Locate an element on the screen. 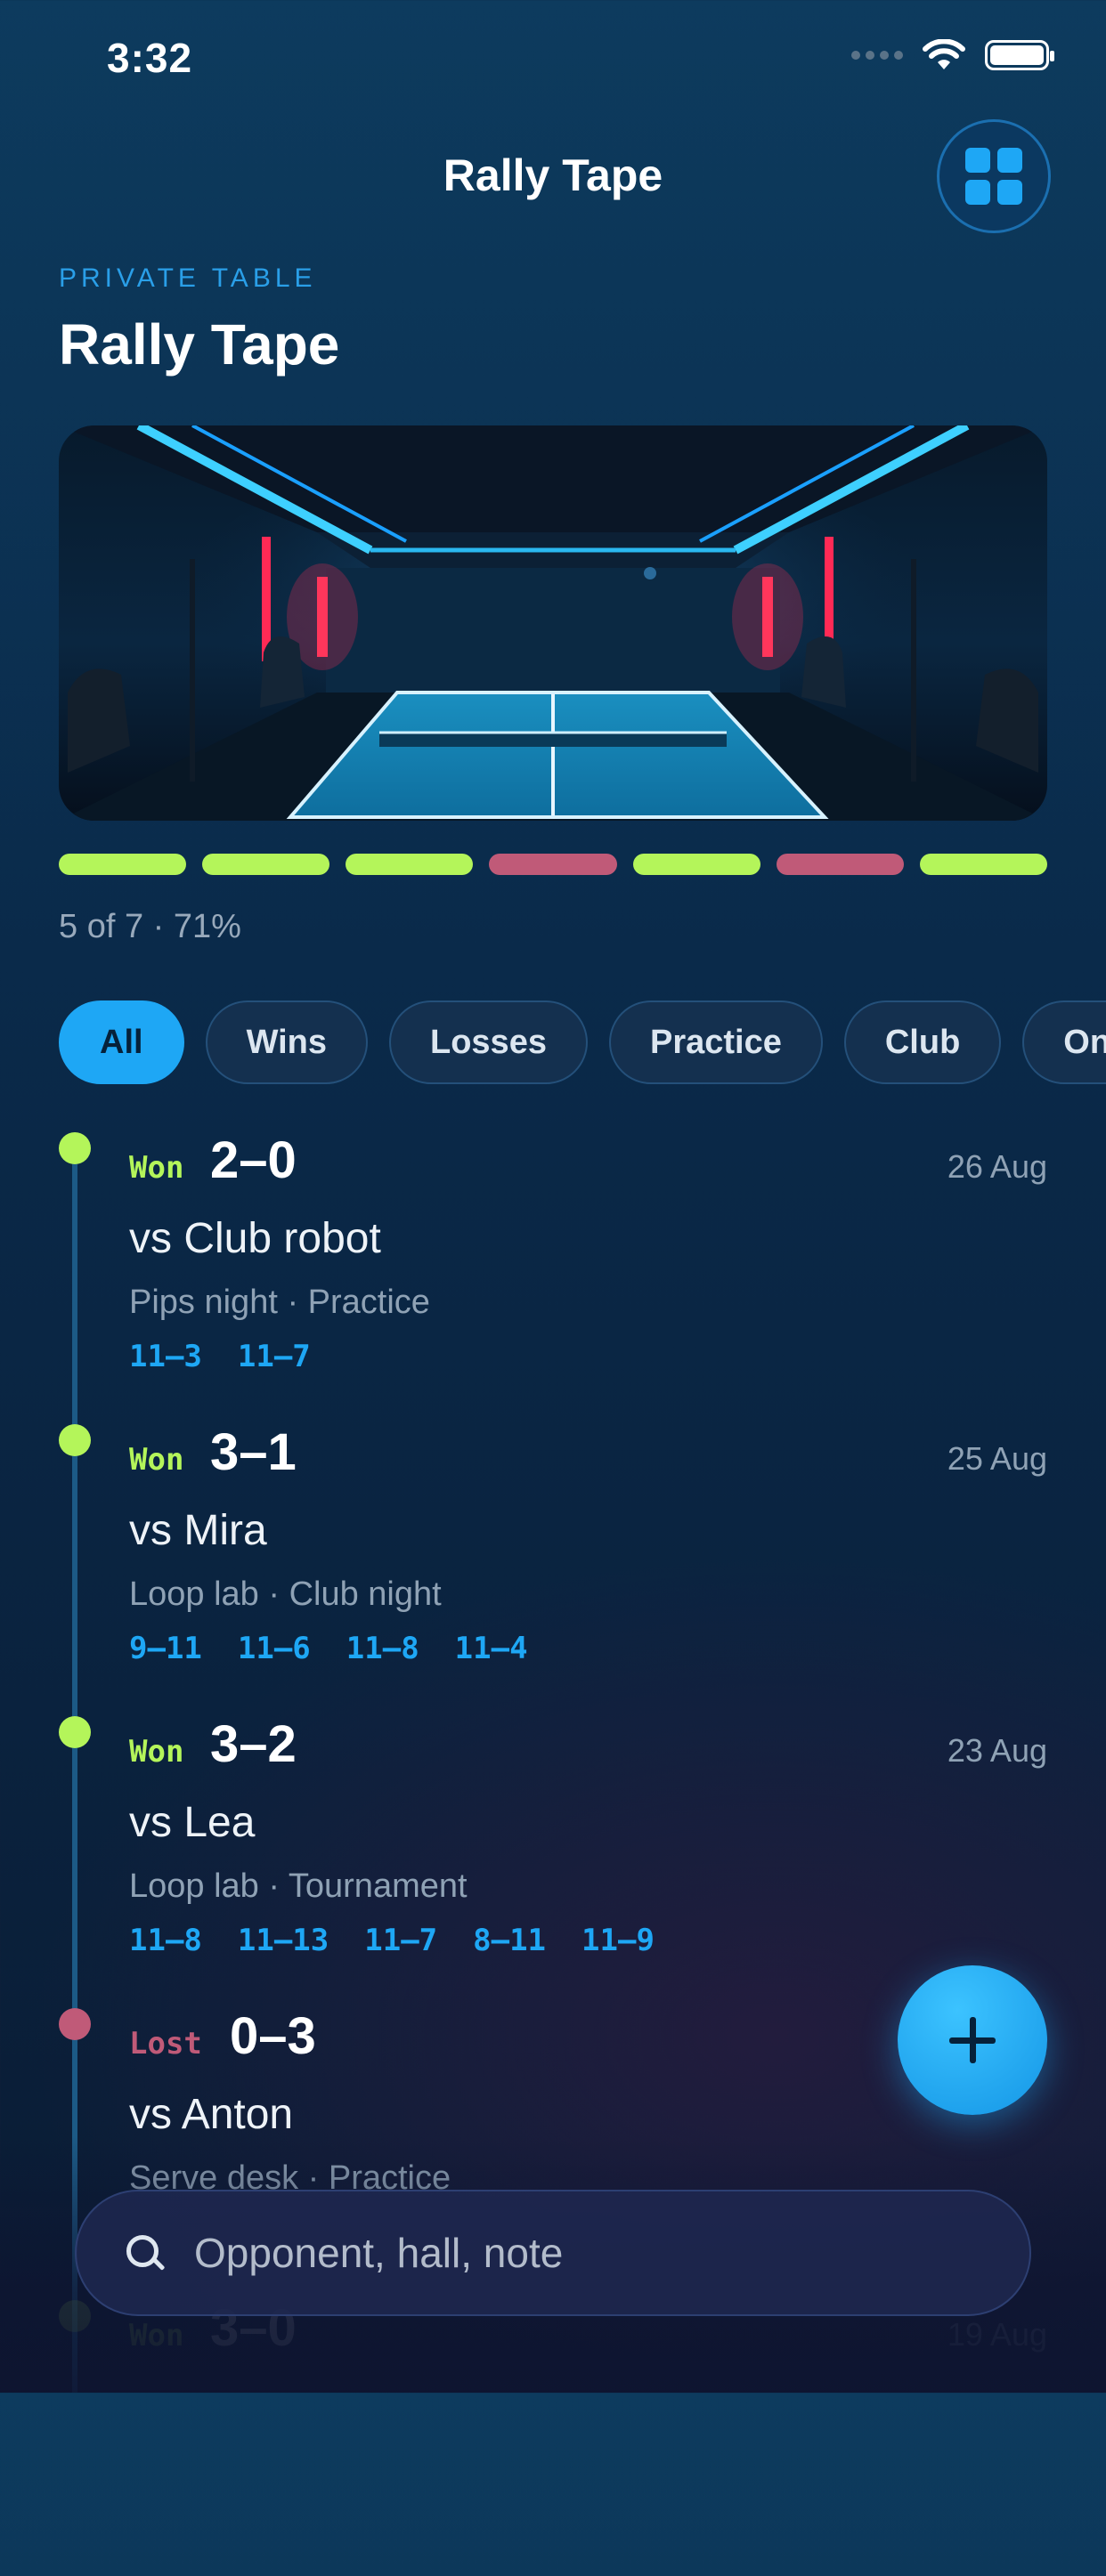 The width and height of the screenshot is (1106, 2576). page-title: Rally Tape is located at coordinates (199, 345).